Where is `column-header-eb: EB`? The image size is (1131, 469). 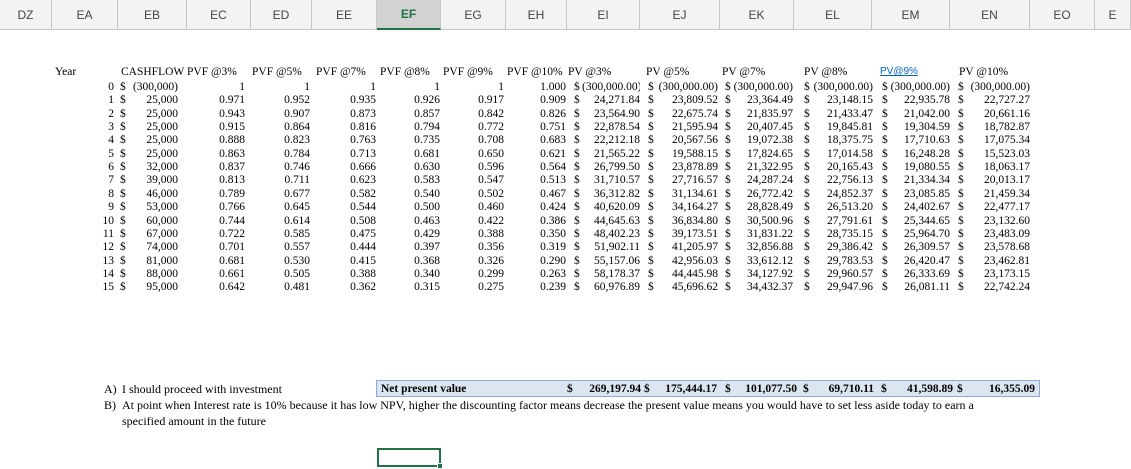 column-header-eb: EB is located at coordinates (152, 15).